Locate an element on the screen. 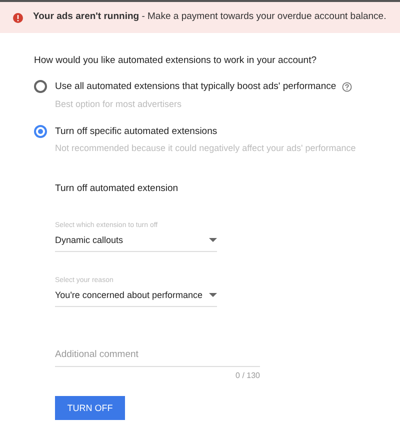 The width and height of the screenshot is (400, 433). select-field: You're concerned about performance is located at coordinates (136, 296).